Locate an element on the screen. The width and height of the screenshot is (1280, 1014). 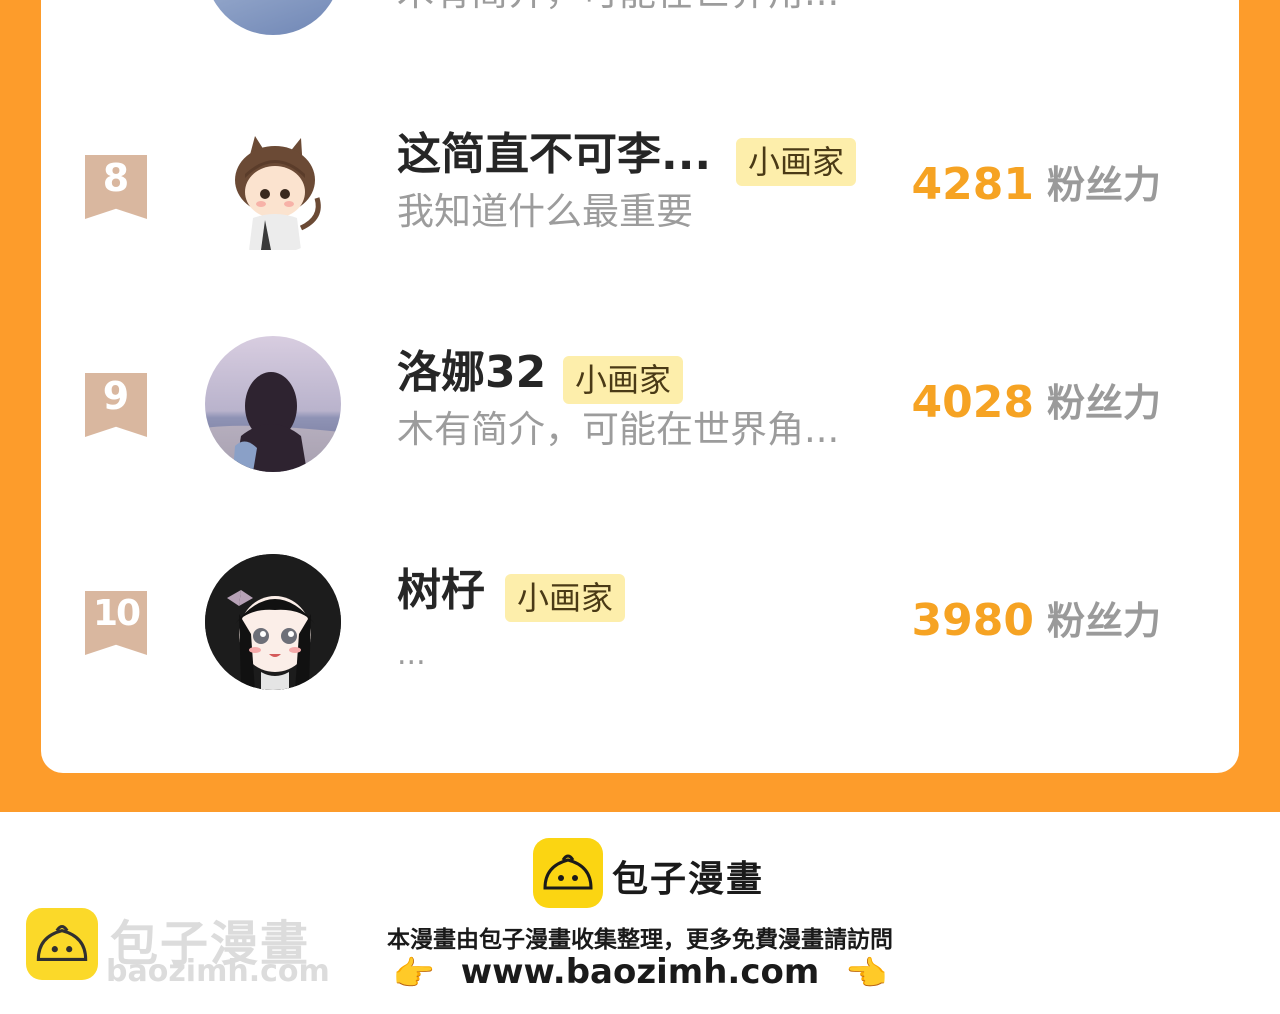
rank-ribbon: 9 is located at coordinates (116, 405).